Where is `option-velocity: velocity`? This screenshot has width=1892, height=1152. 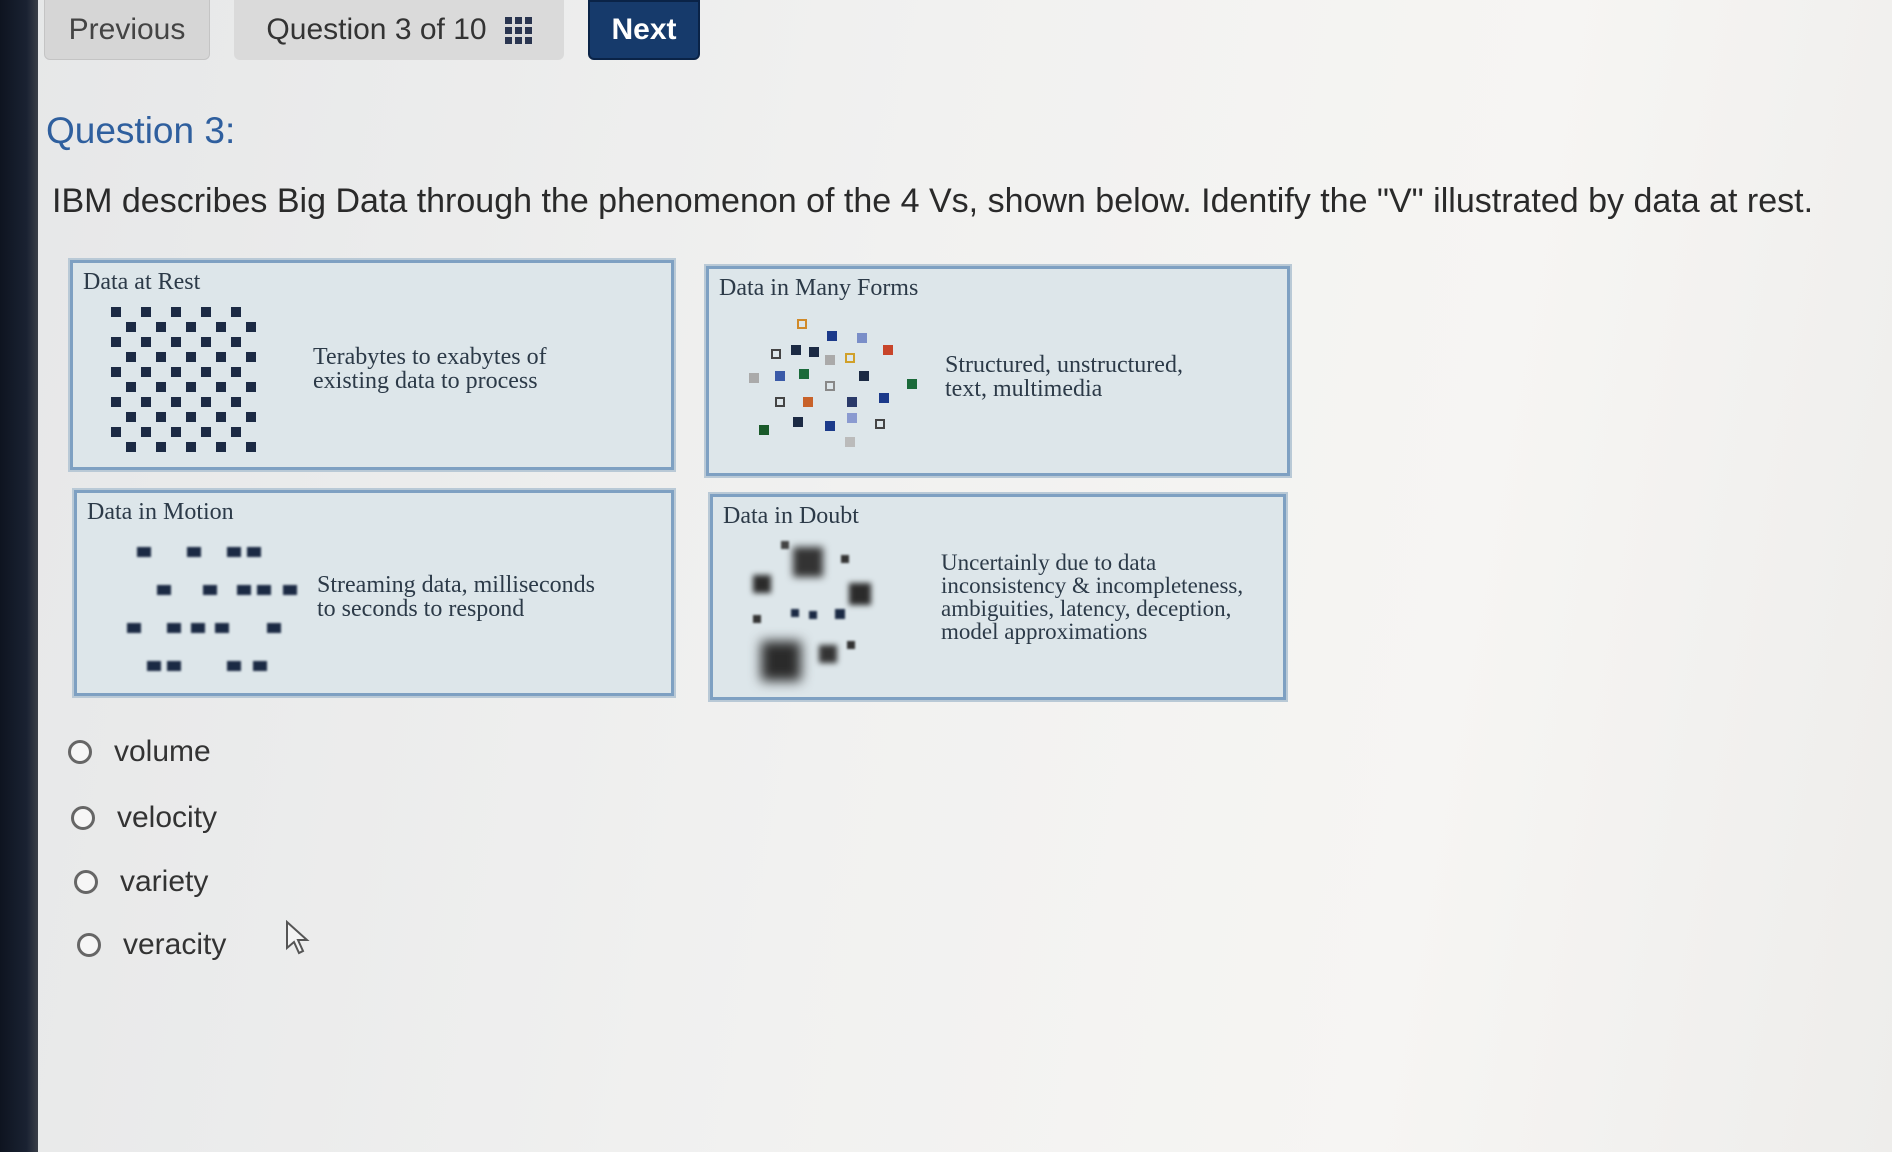
option-velocity: velocity is located at coordinates (144, 818).